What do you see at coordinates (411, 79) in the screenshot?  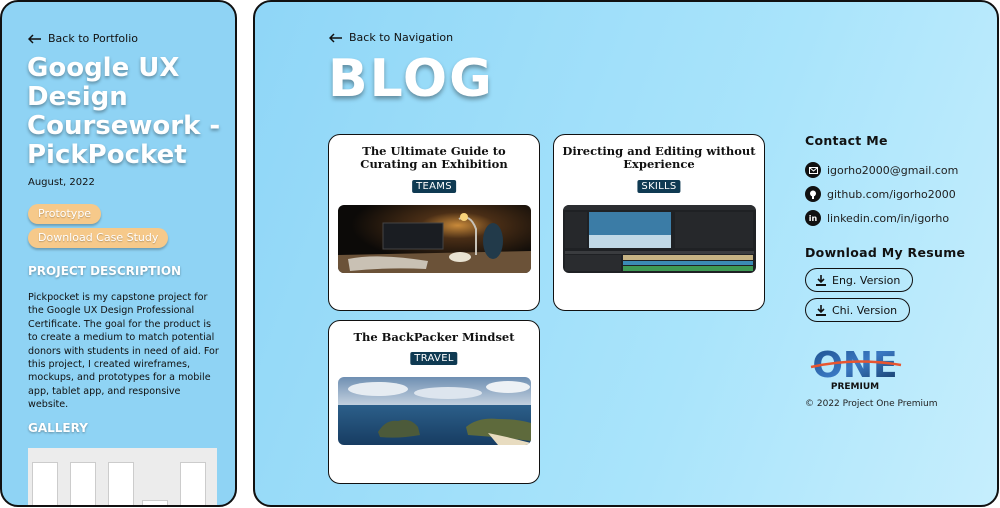 I see `page-title: BLOG` at bounding box center [411, 79].